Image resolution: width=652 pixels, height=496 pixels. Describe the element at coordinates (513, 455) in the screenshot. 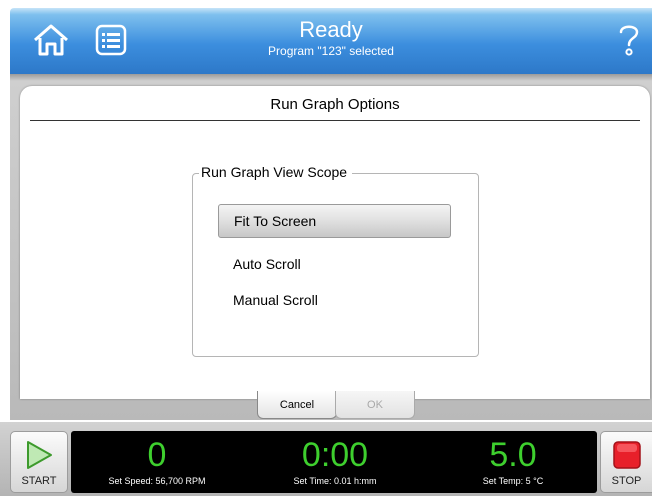

I see `temp-value: 5.0` at that location.